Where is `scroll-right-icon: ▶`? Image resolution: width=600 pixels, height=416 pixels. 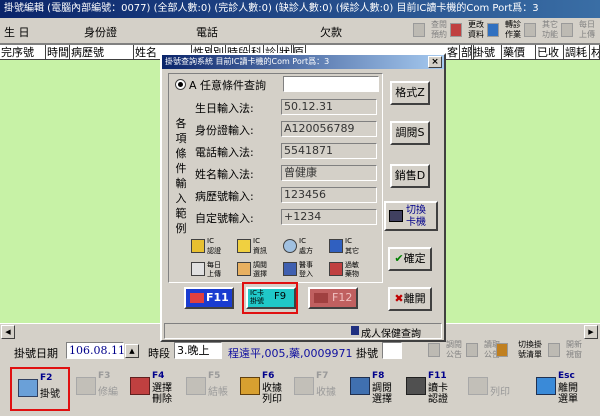
scroll-right-icon: ▶ is located at coordinates (591, 332).